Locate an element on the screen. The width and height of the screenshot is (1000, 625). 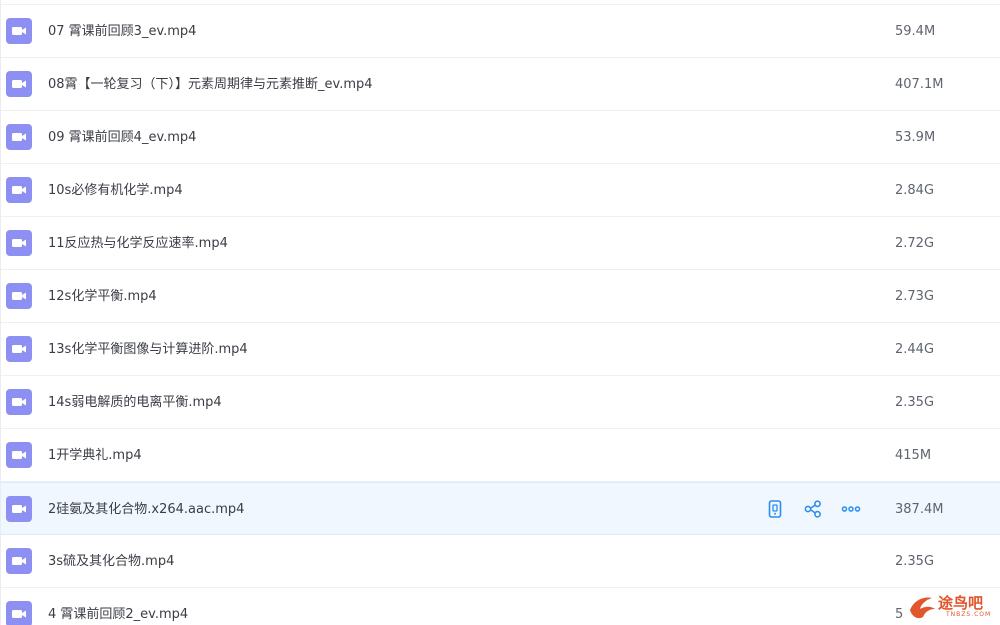
file-name: 11反应热与化学反应速率.mp4 is located at coordinates (138, 243).